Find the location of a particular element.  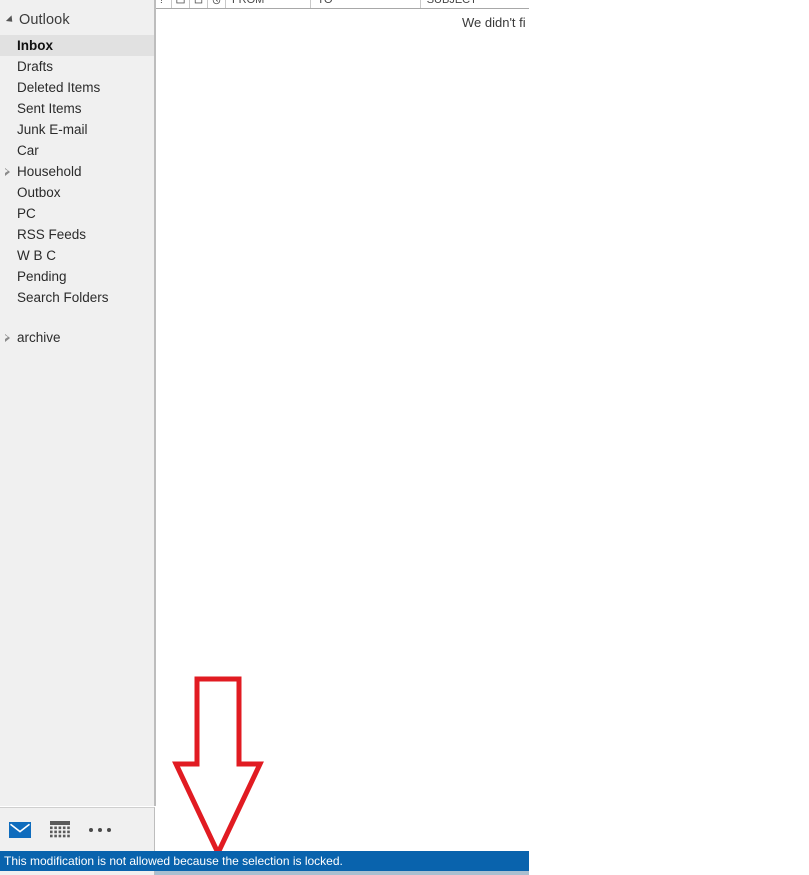

folder-group-spacer is located at coordinates (77, 317).